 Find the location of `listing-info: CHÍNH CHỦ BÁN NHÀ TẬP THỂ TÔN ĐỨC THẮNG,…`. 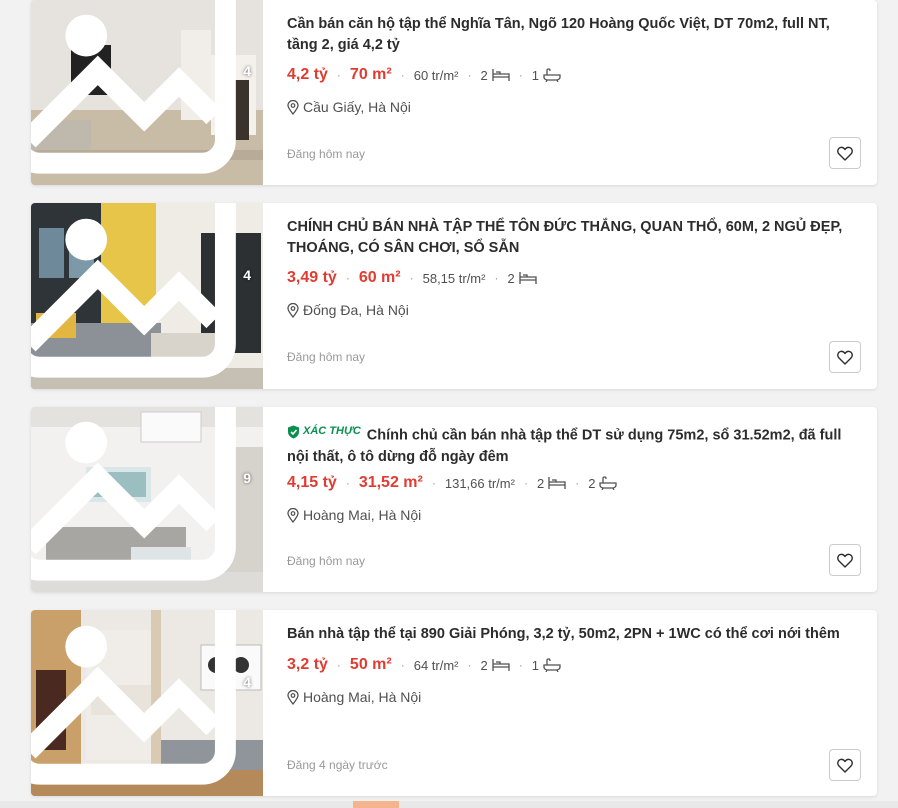

listing-info: CHÍNH CHỦ BÁN NHÀ TẬP THỂ TÔN ĐỨC THẮNG,… is located at coordinates (574, 296).